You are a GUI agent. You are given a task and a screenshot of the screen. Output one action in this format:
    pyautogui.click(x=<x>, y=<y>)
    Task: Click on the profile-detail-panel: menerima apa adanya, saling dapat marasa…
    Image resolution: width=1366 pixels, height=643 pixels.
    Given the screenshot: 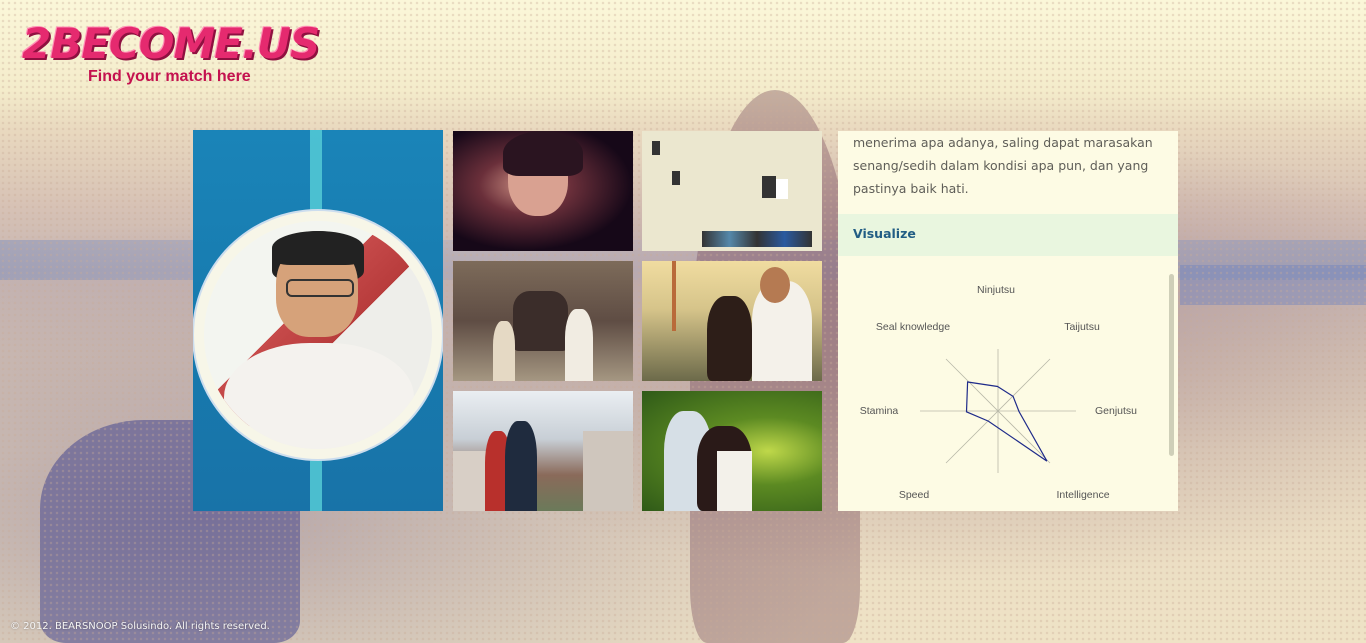 What is the action you would take?
    pyautogui.click(x=1008, y=321)
    